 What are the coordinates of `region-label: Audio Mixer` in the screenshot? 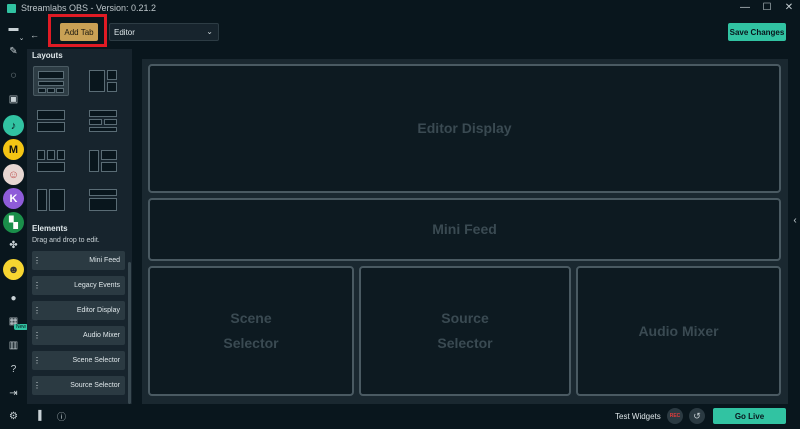 It's located at (678, 330).